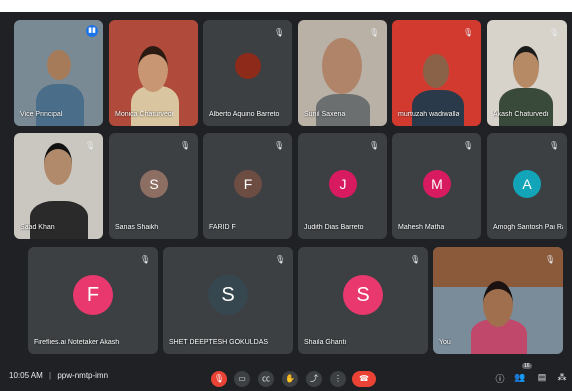 This screenshot has height=391, width=572. What do you see at coordinates (77, 342) in the screenshot?
I see `participant-name: Fireflies.ai Notetaker Akash` at bounding box center [77, 342].